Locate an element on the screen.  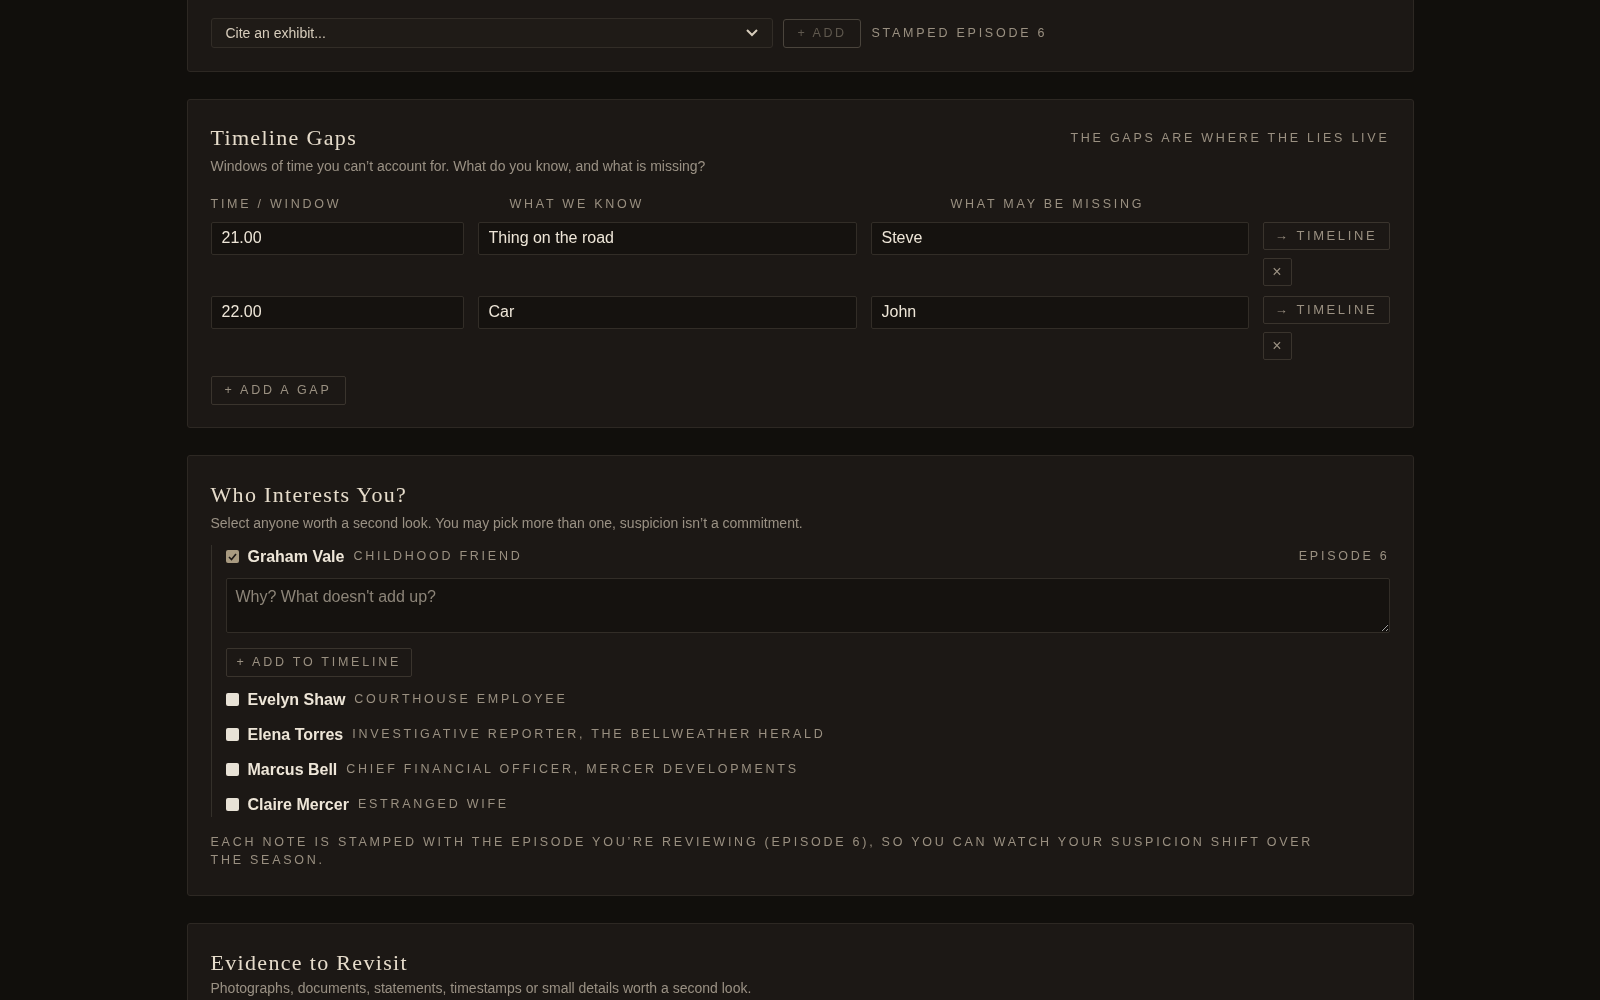
add-to-timeline-button: + ADD TO TIMELINE is located at coordinates (318, 662).